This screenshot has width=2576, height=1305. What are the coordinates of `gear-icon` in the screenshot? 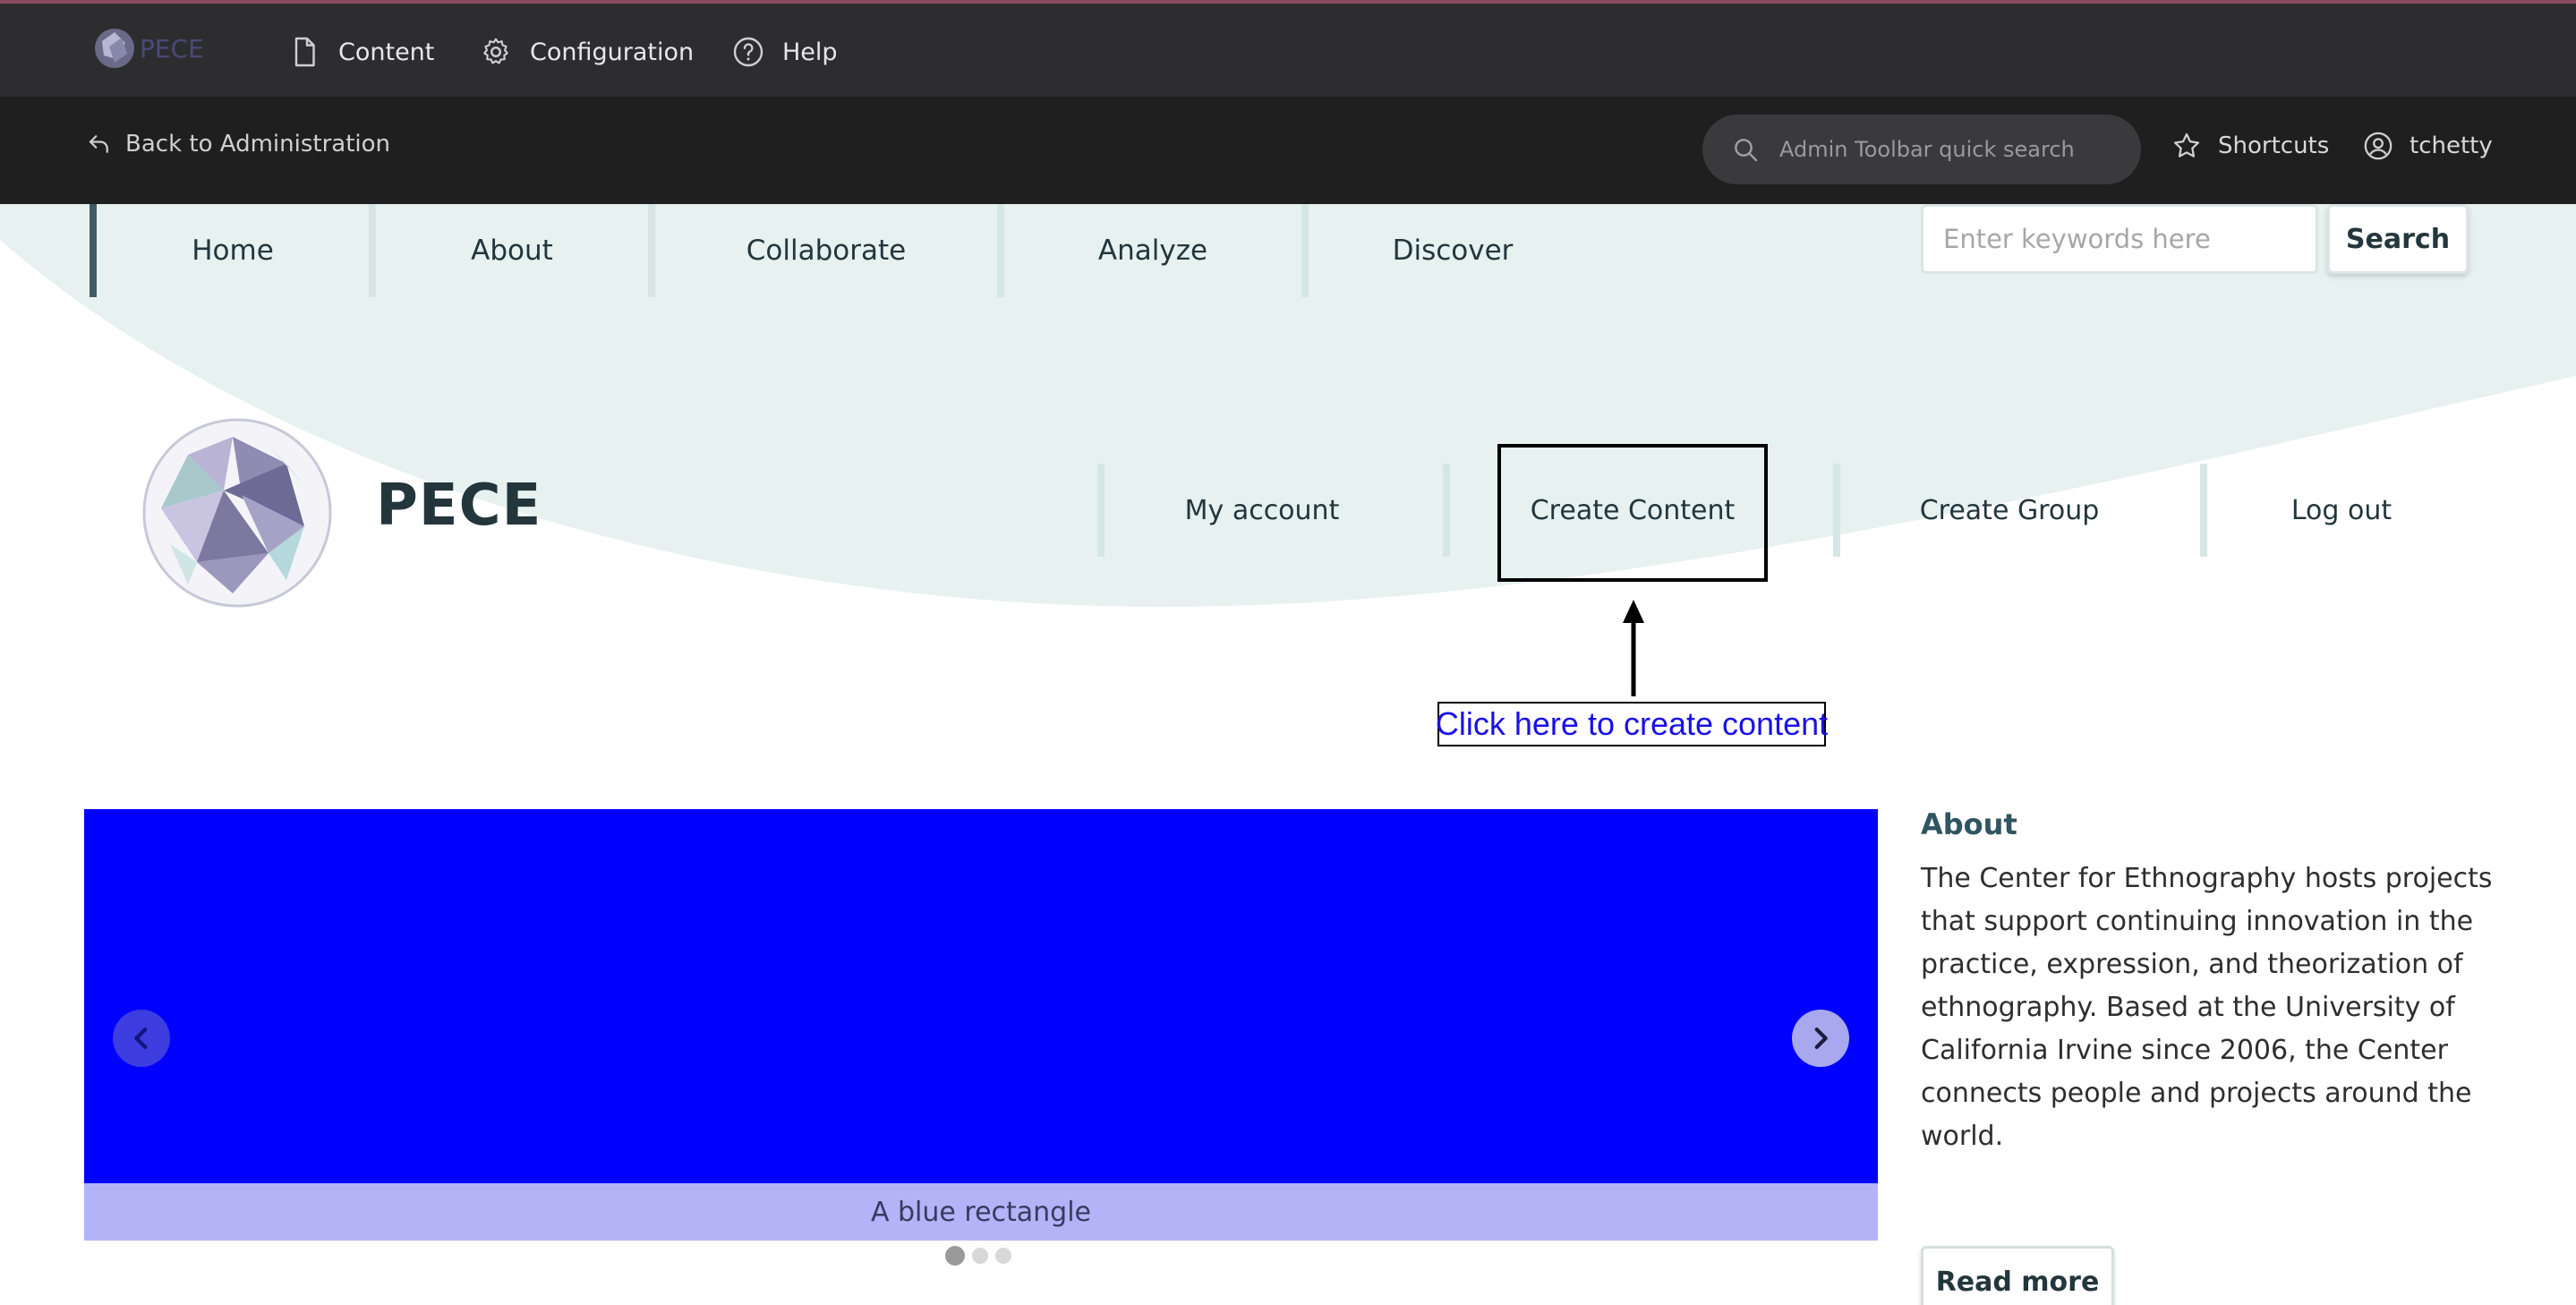 It's located at (495, 51).